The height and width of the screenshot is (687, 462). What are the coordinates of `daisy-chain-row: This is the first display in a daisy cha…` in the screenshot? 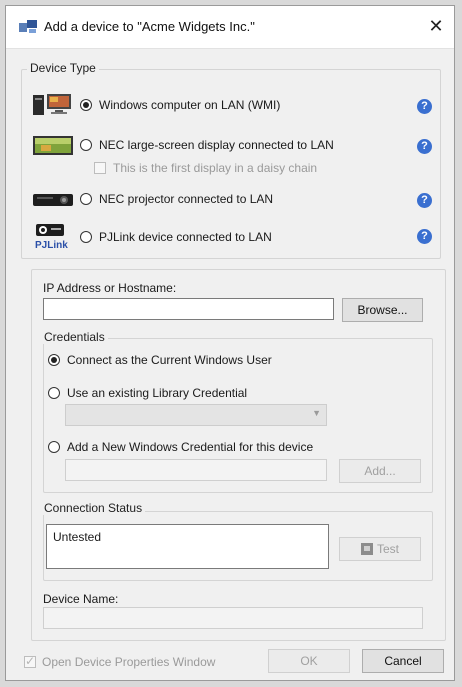 It's located at (205, 168).